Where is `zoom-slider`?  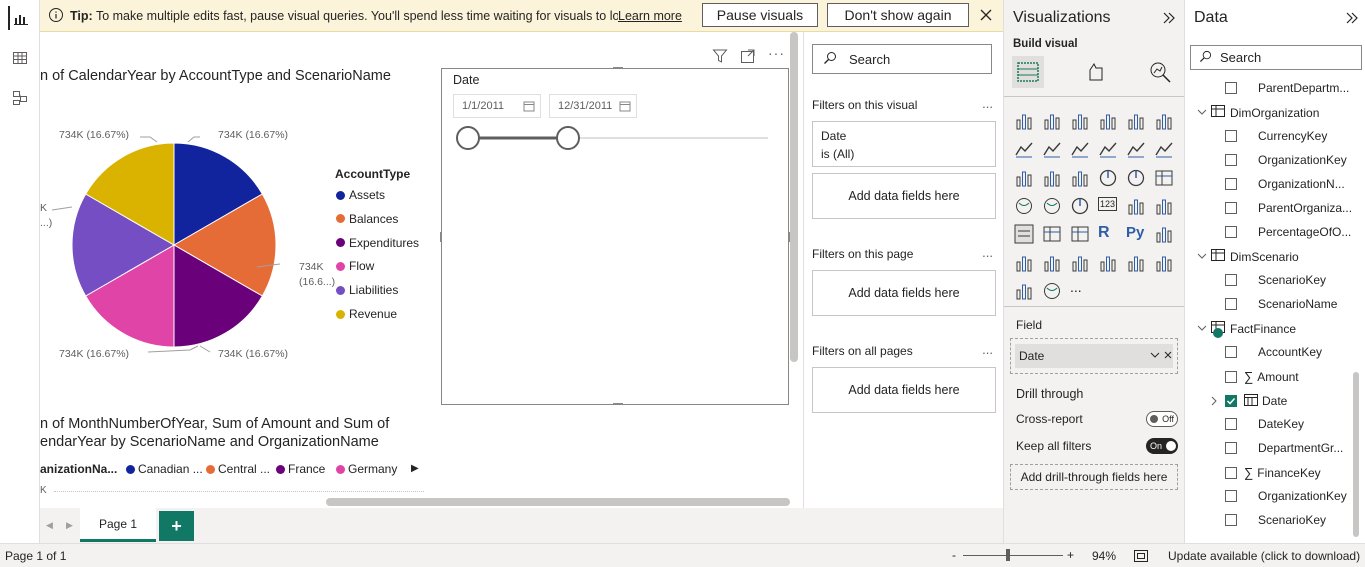 zoom-slider is located at coordinates (1013, 555).